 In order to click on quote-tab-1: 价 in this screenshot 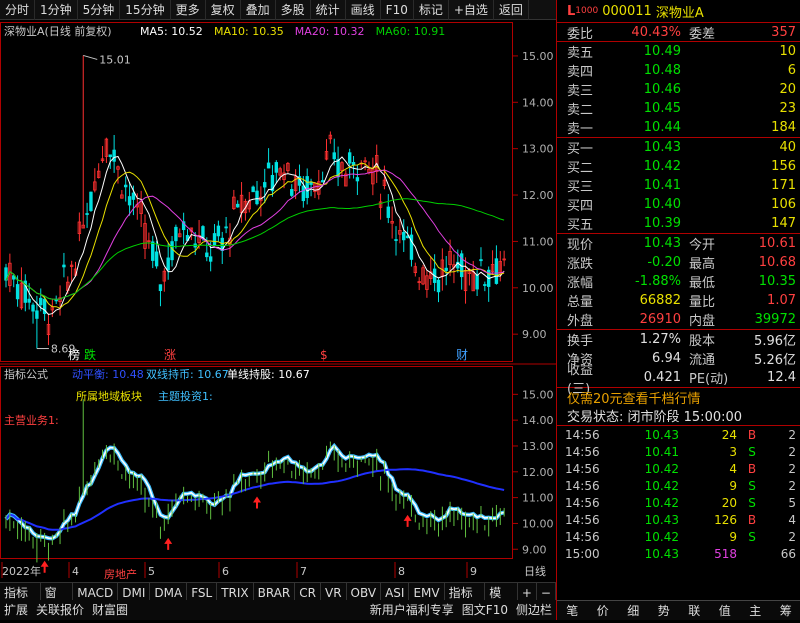, I will do `click(603, 610)`.